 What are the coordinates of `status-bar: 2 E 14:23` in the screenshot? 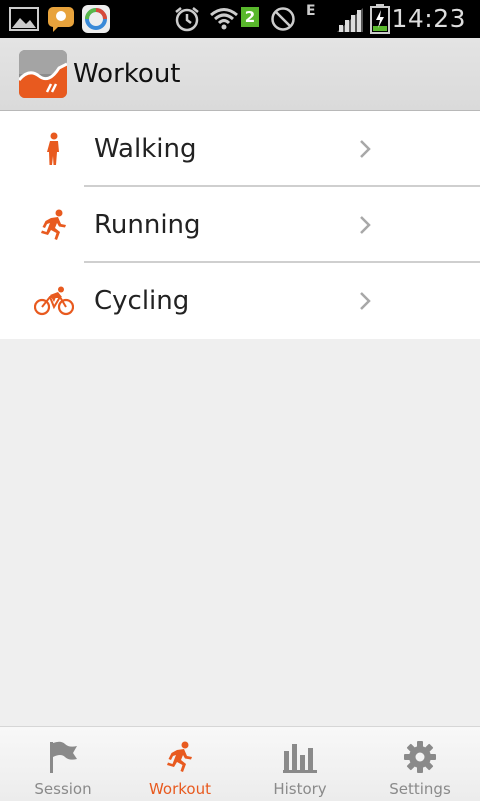 It's located at (240, 19).